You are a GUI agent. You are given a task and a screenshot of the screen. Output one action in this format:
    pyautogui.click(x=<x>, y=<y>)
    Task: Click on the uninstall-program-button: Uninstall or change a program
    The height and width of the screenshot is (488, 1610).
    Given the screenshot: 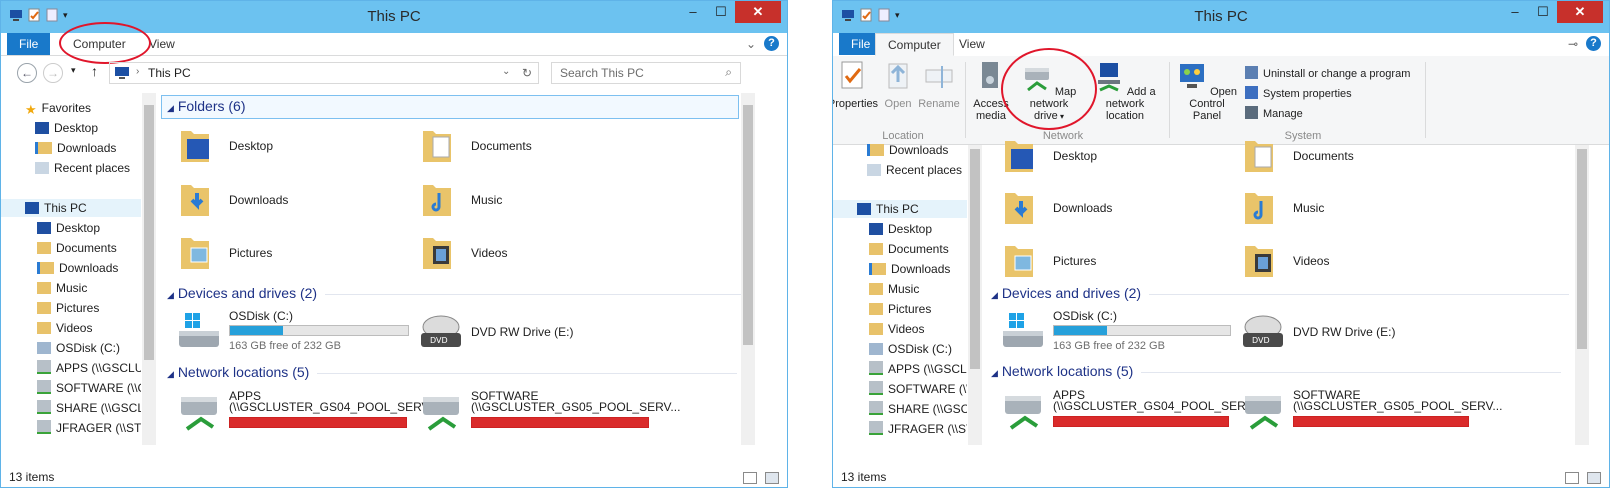 What is the action you would take?
    pyautogui.click(x=1327, y=73)
    